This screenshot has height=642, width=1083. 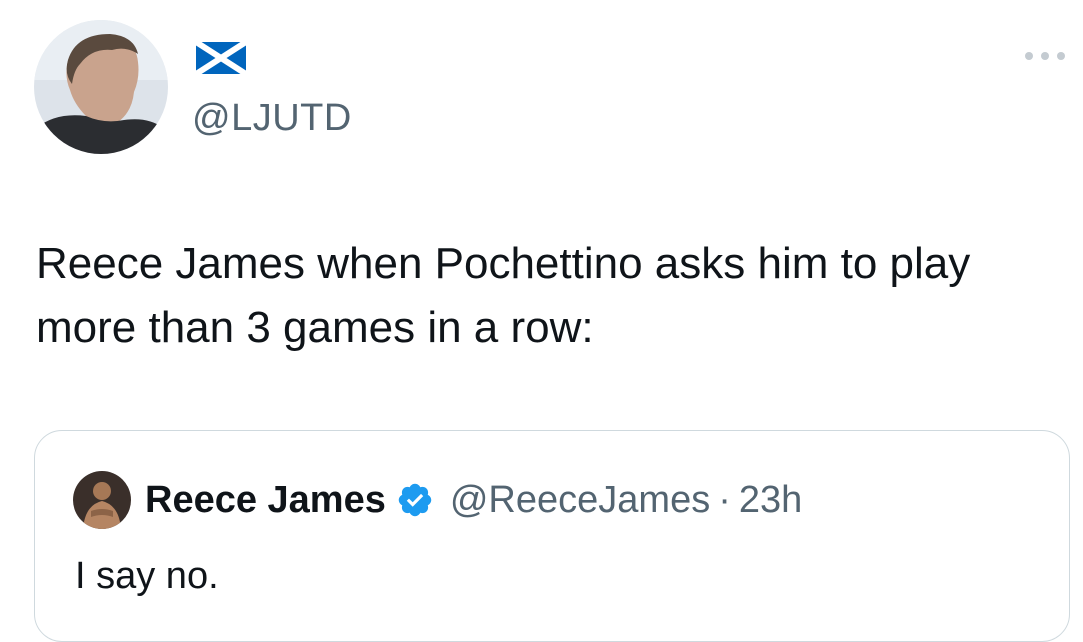 I want to click on scotland-flag-icon, so click(x=221, y=58).